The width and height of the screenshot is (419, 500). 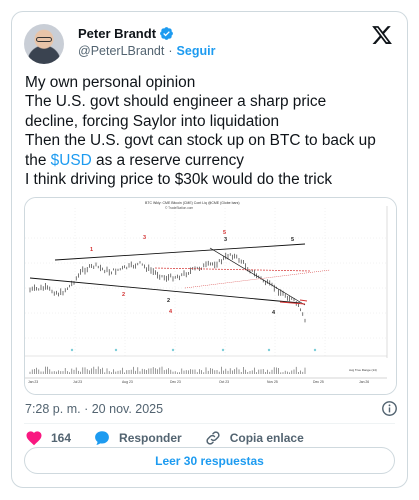 What do you see at coordinates (48, 438) in the screenshot?
I see `like-button: 164` at bounding box center [48, 438].